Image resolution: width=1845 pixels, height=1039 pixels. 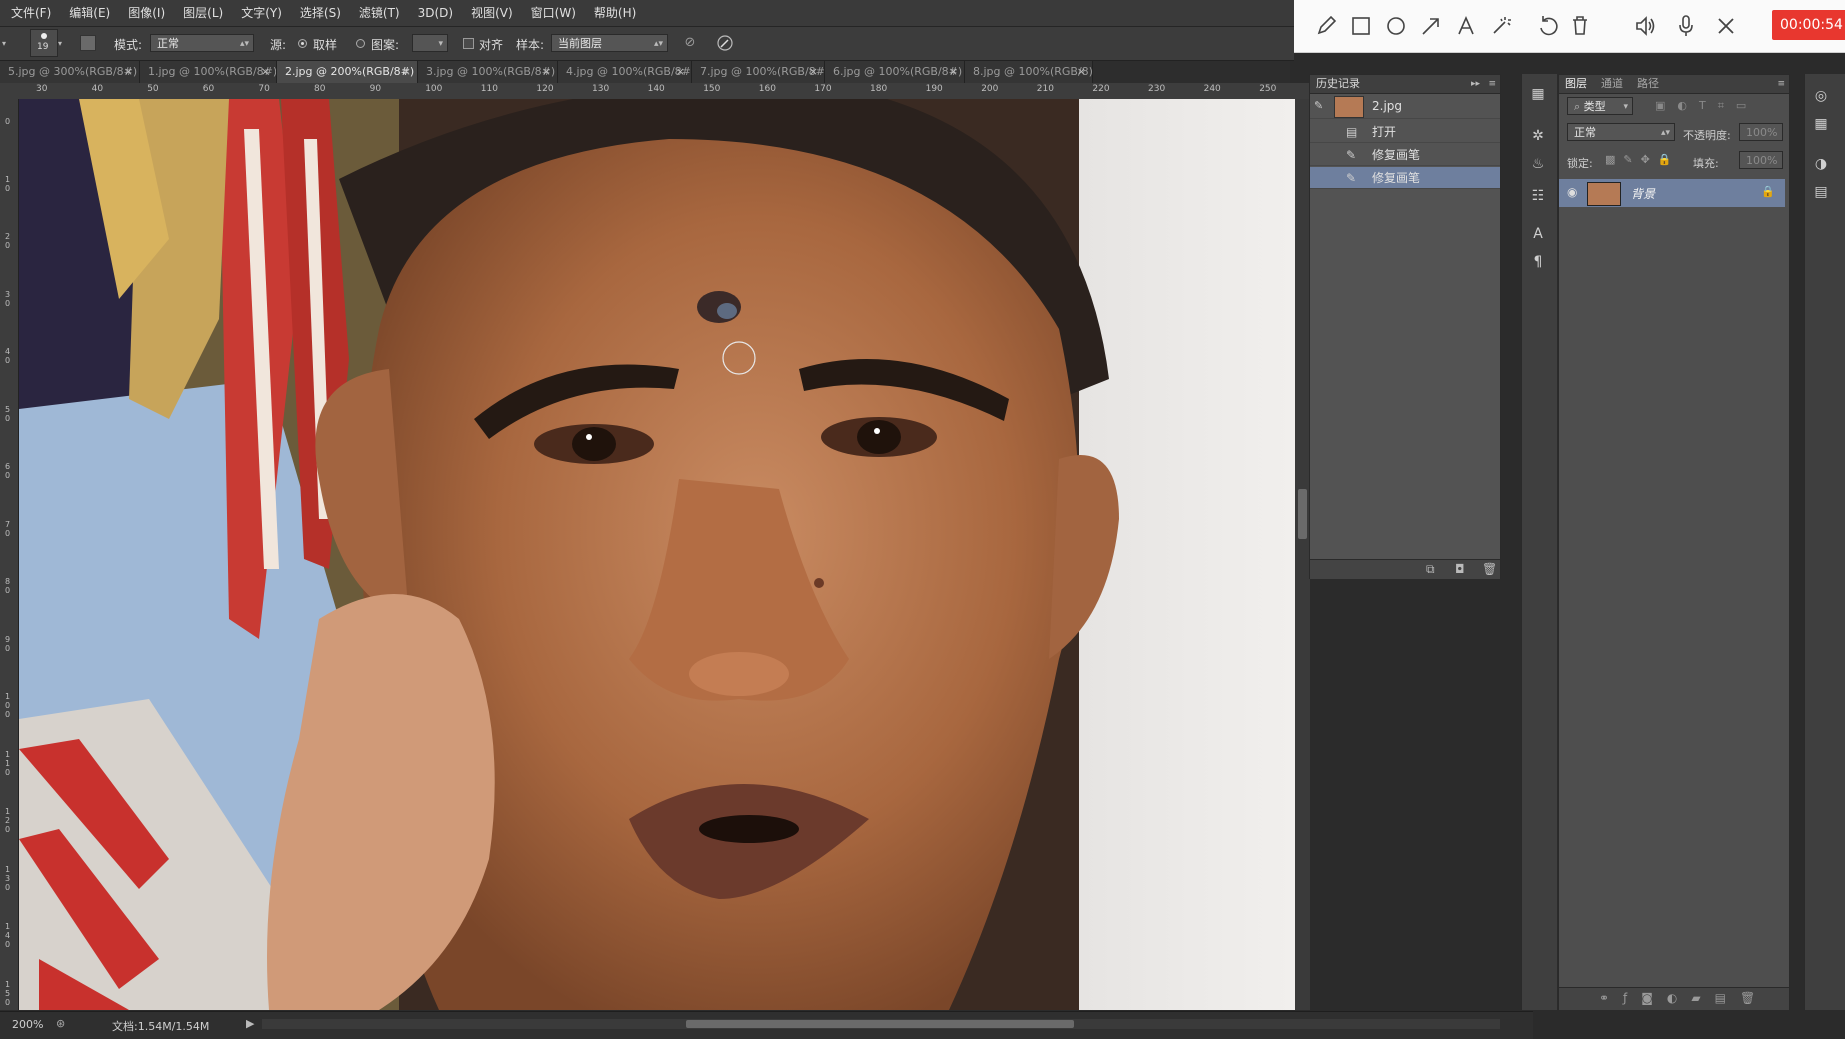 I want to click on menu-item-8: 视图(V), so click(x=492, y=13).